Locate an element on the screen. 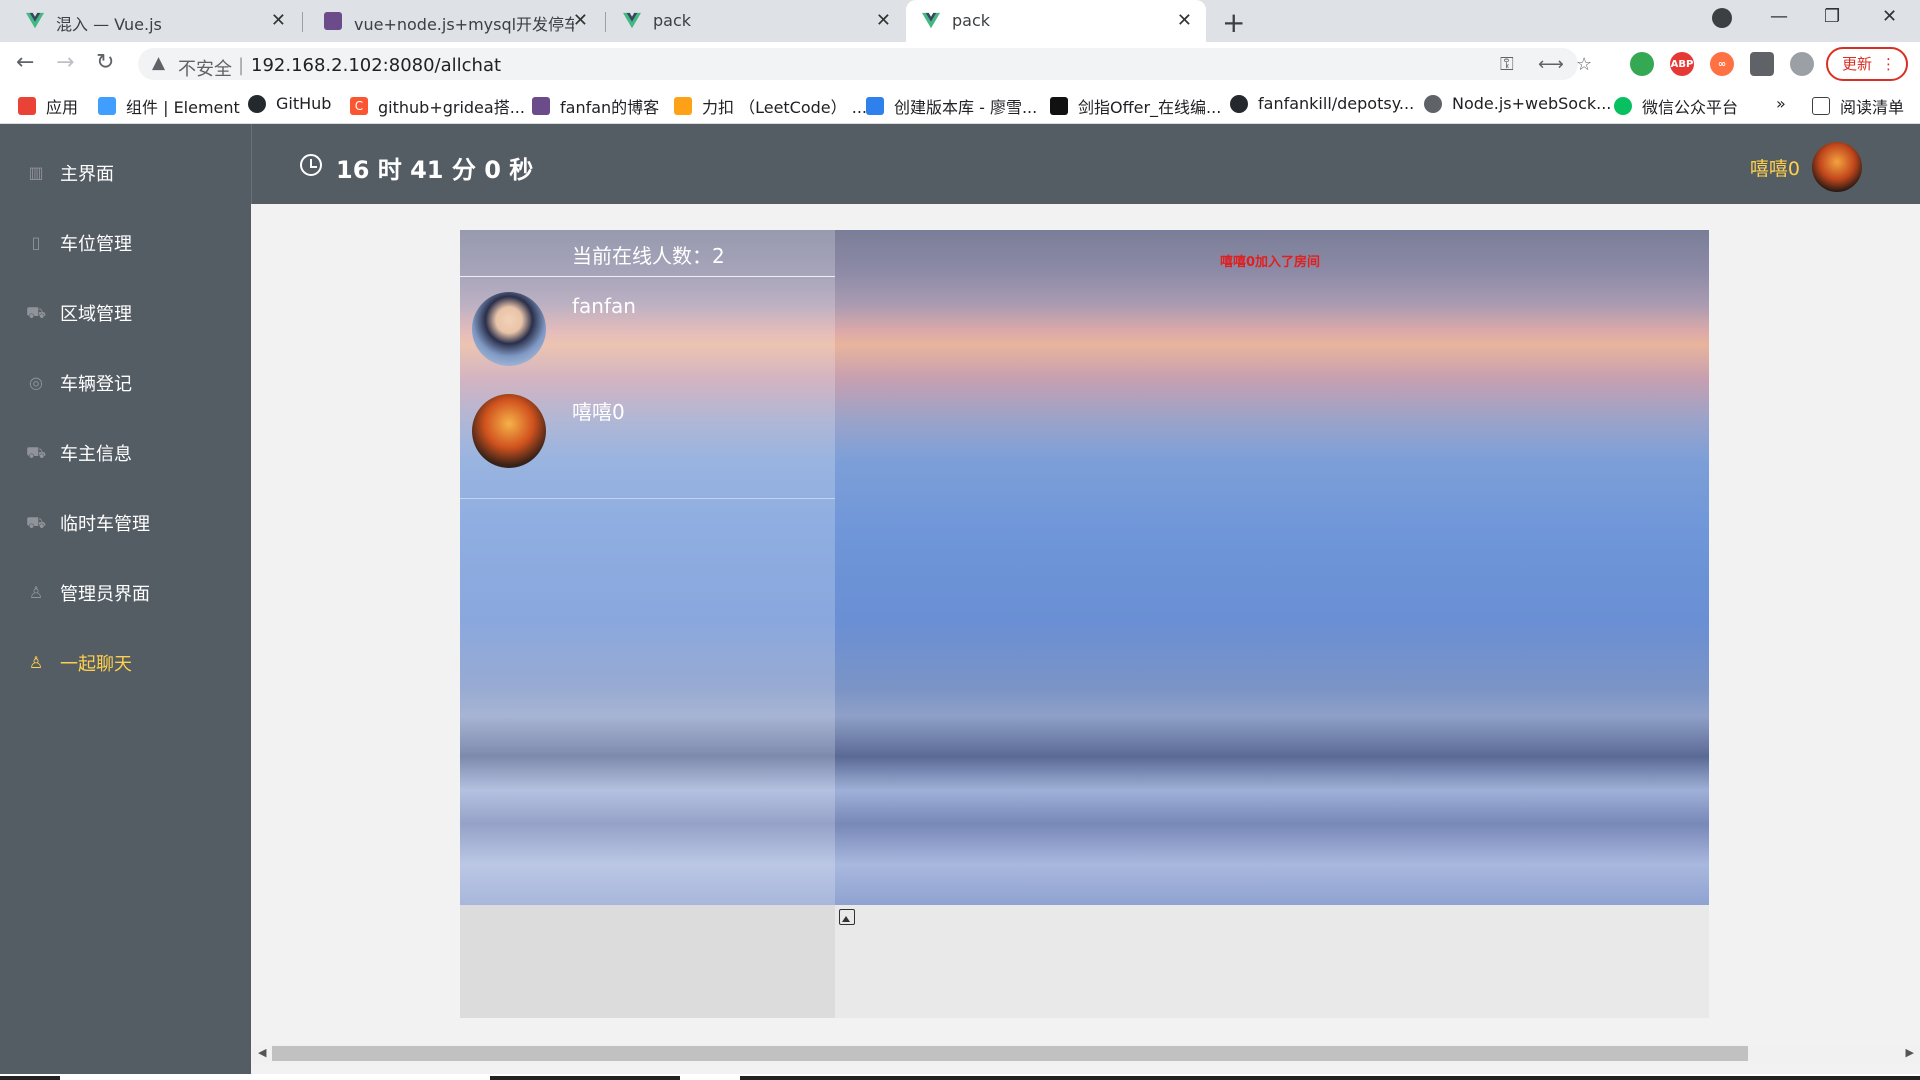  horizontal-scrollbar: ◀ ▶ is located at coordinates (1086, 1054).